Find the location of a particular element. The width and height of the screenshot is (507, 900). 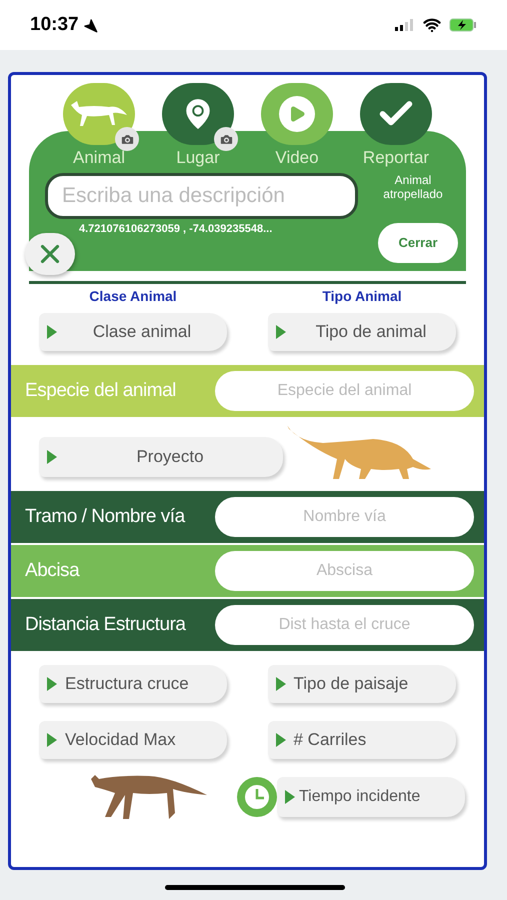

dropdown-button: Estructura cruce is located at coordinates (133, 684).